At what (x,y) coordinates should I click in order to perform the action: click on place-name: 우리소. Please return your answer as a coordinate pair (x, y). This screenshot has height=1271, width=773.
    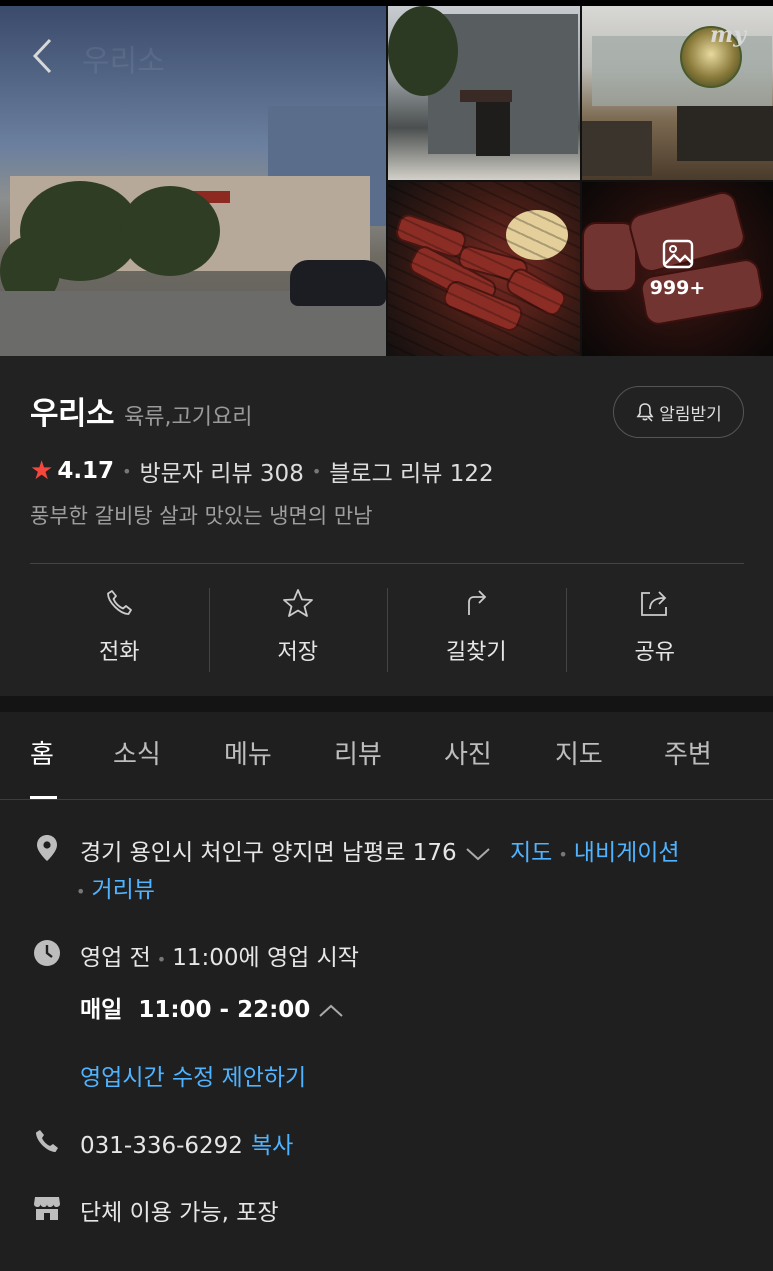
    Looking at the image, I should click on (72, 414).